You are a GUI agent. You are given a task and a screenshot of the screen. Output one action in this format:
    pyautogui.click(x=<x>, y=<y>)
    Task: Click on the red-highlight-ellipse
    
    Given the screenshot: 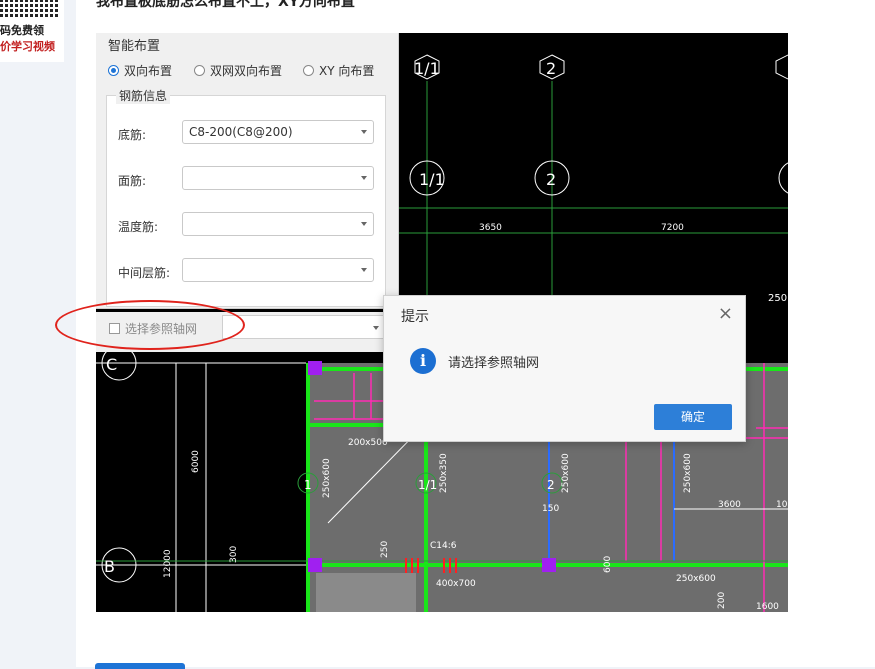 What is the action you would take?
    pyautogui.click(x=150, y=325)
    